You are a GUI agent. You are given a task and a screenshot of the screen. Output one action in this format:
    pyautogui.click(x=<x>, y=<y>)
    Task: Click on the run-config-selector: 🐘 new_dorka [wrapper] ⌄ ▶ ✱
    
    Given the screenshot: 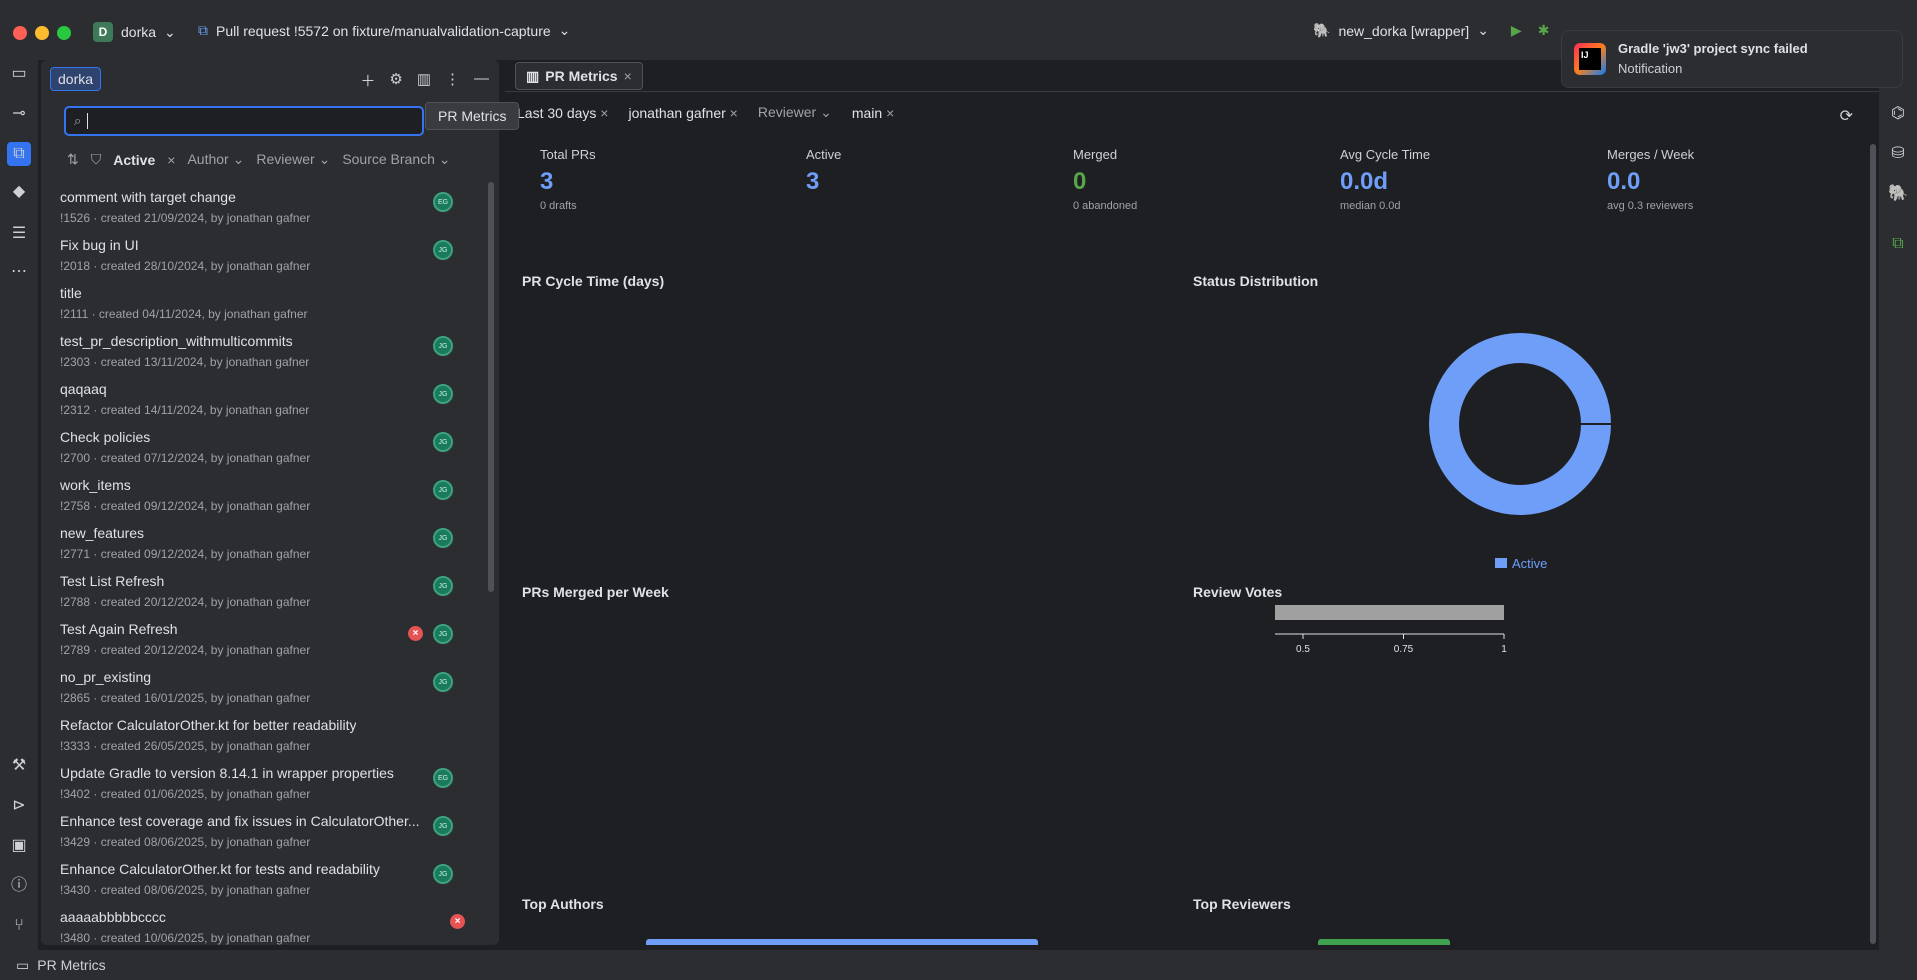 What is the action you would take?
    pyautogui.click(x=1431, y=30)
    